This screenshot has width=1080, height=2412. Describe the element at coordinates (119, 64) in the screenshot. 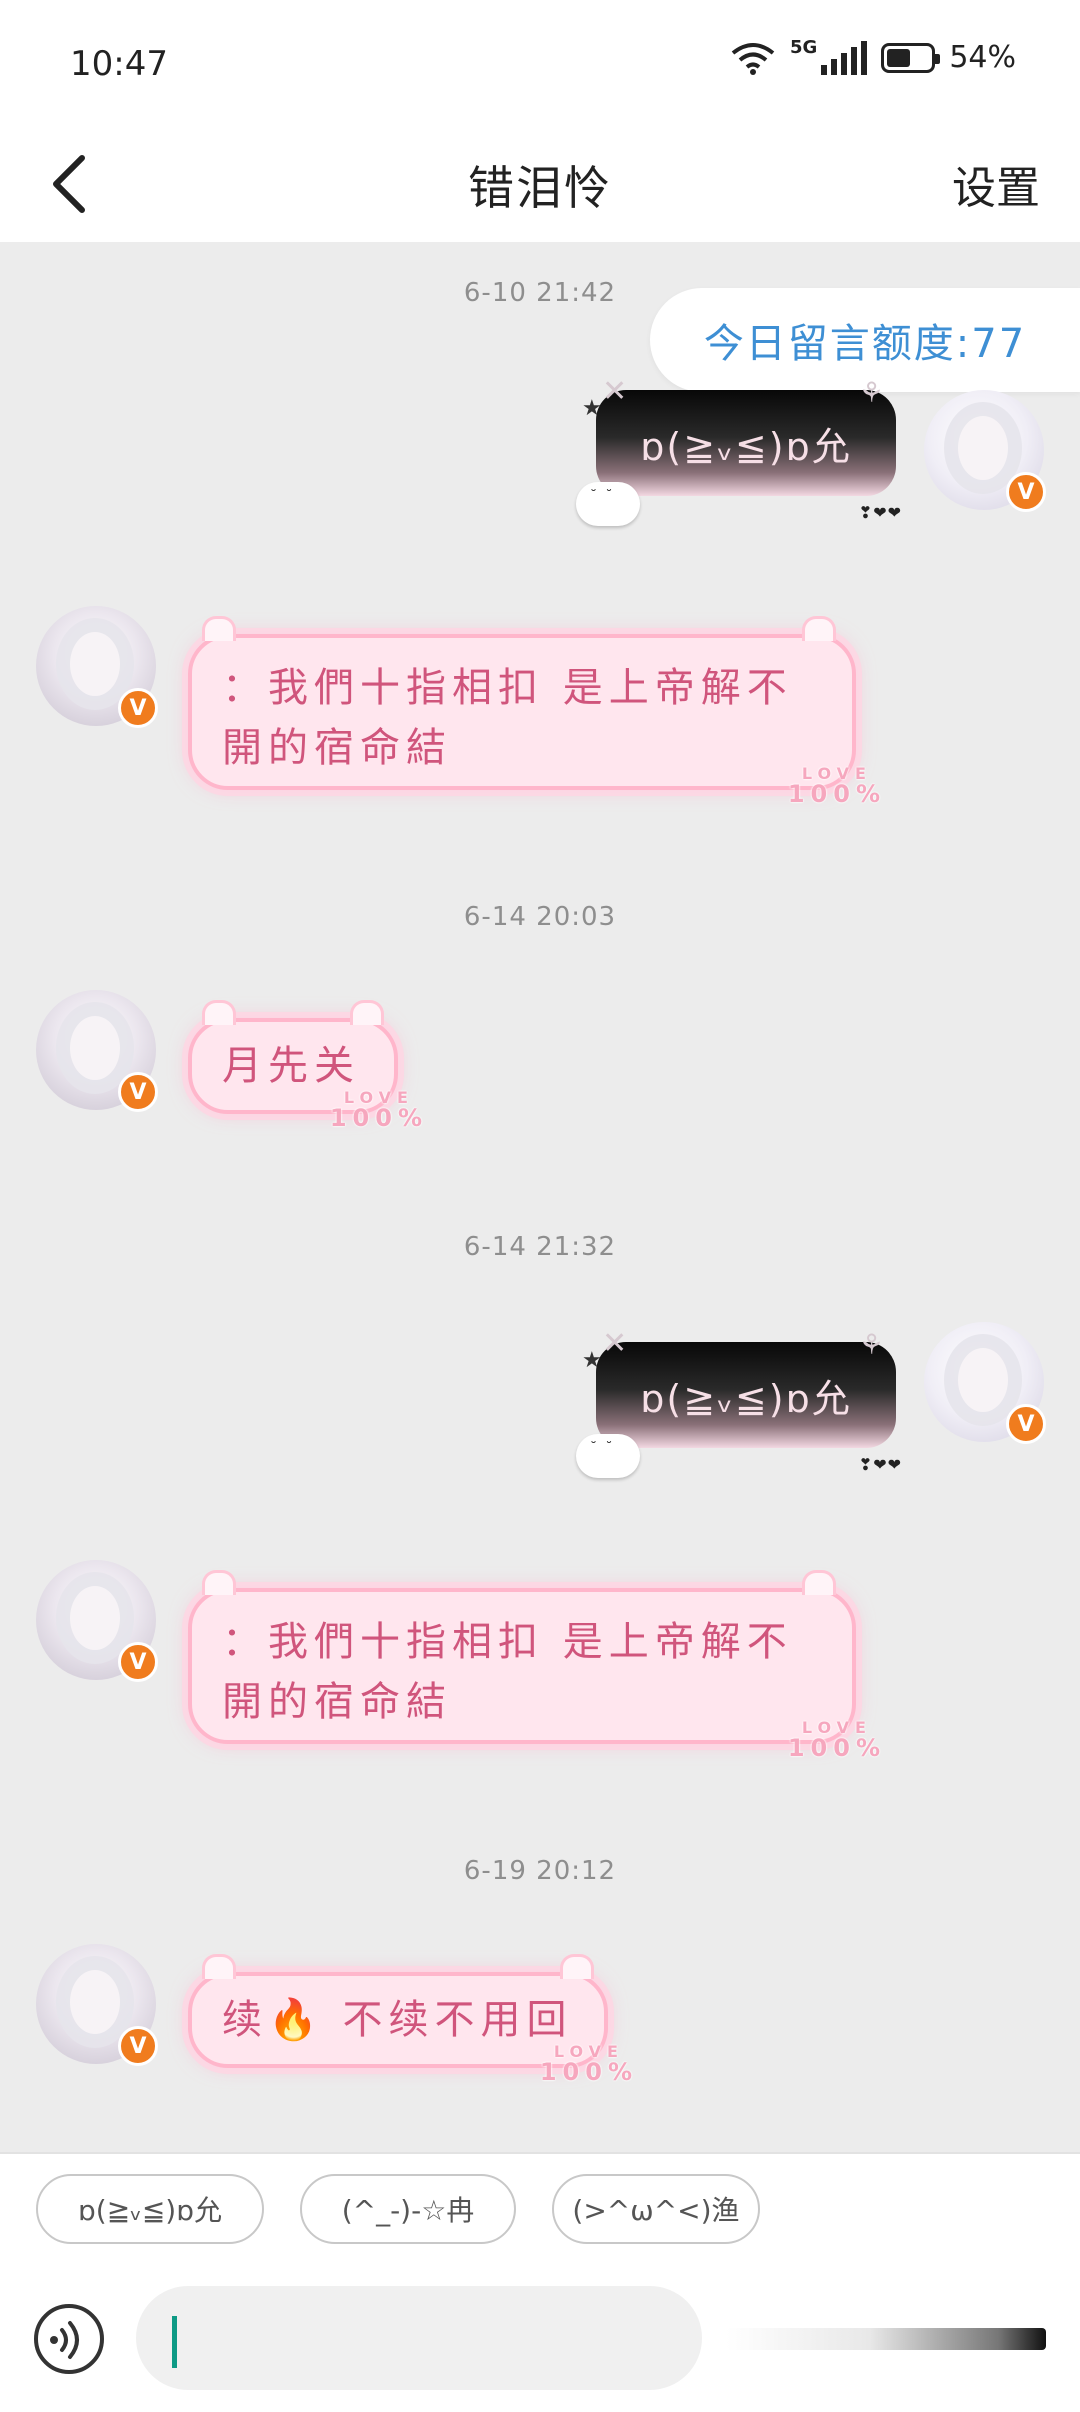

I see `status-time: 10:47` at that location.